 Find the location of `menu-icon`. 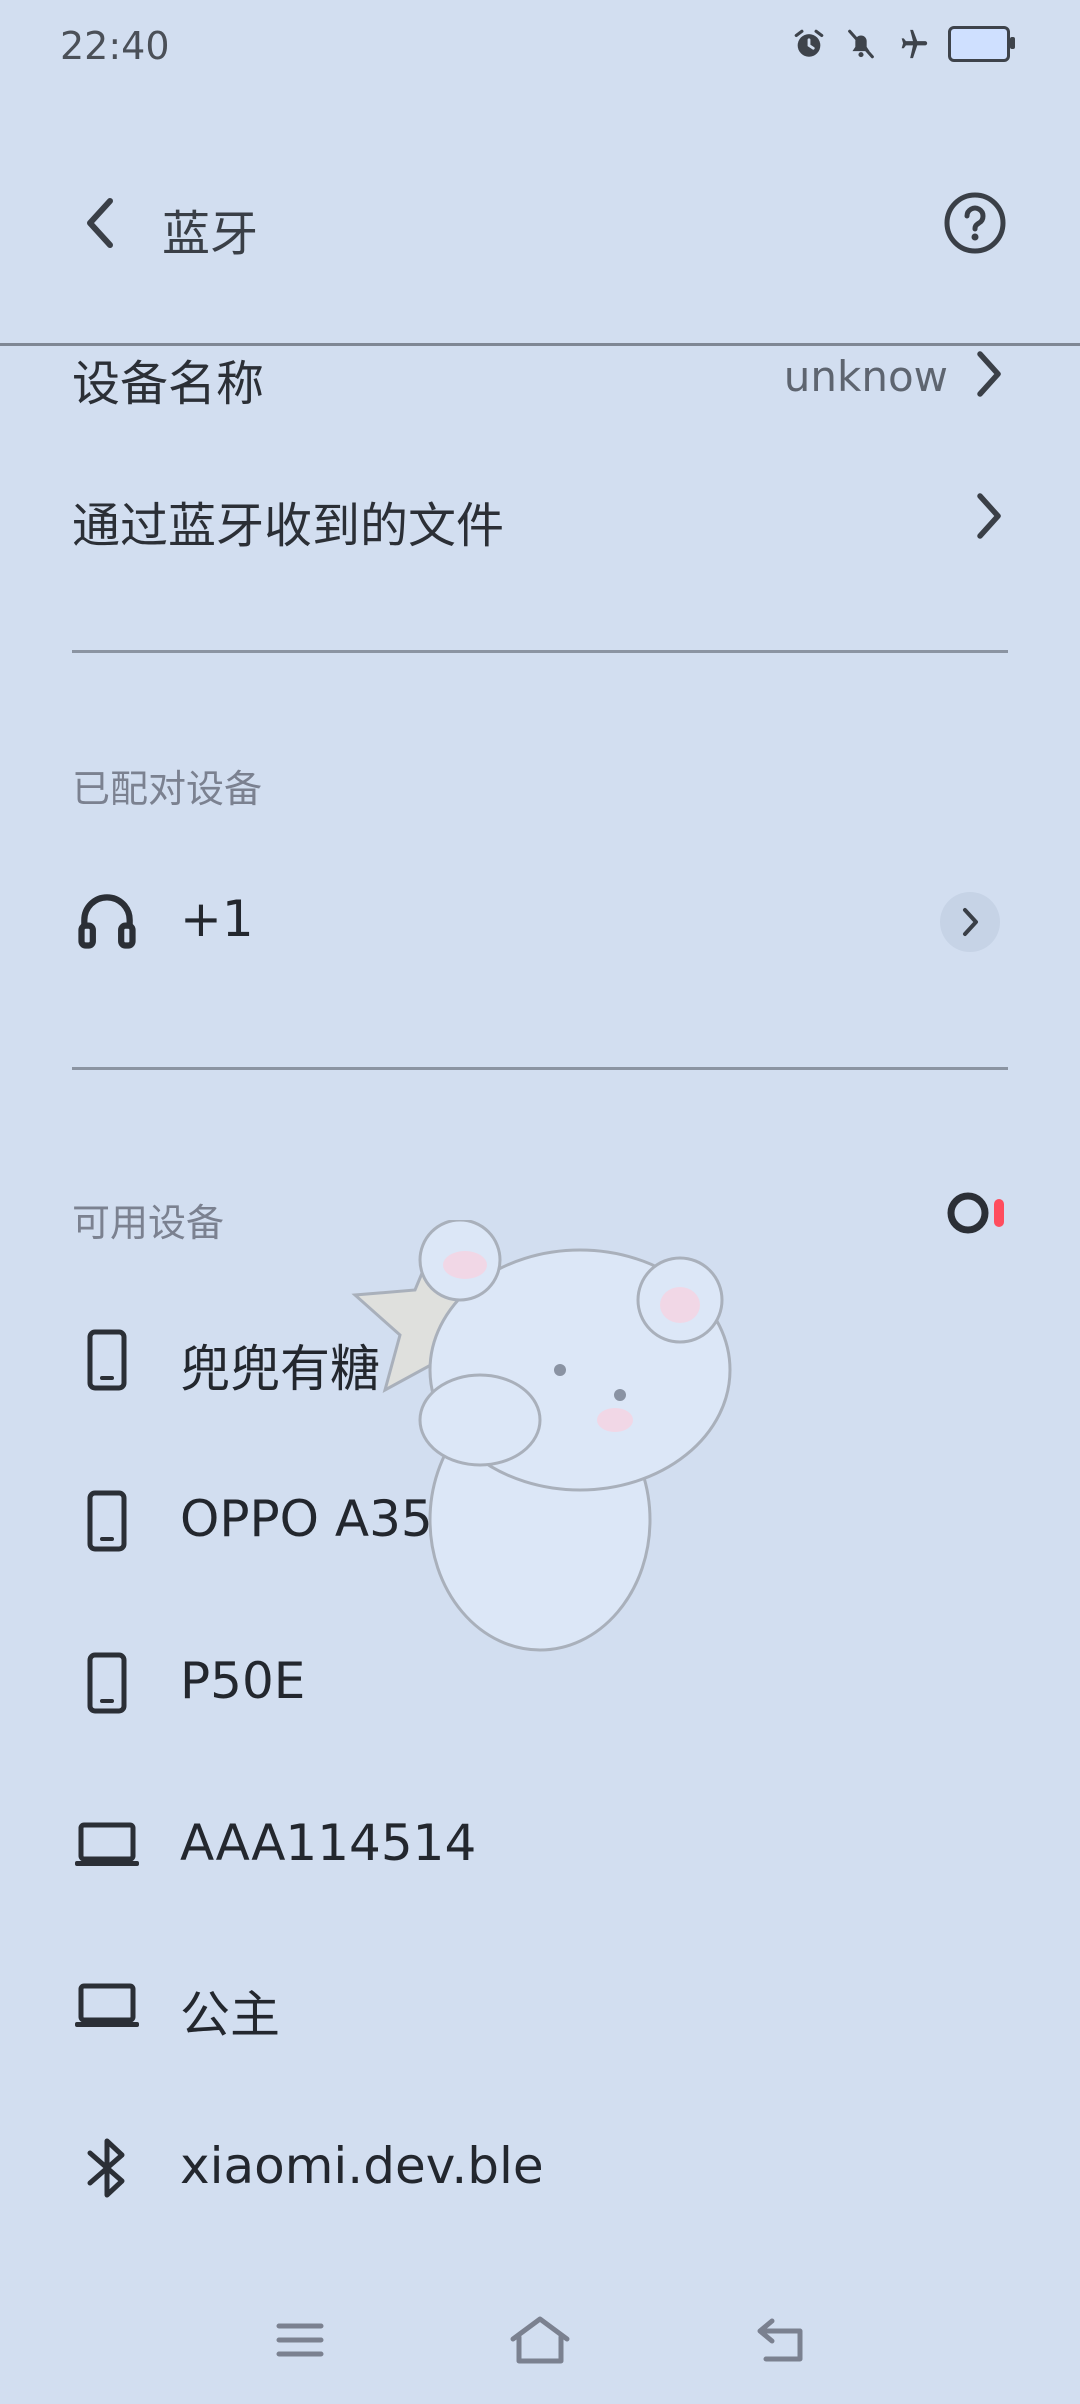

menu-icon is located at coordinates (300, 2340).